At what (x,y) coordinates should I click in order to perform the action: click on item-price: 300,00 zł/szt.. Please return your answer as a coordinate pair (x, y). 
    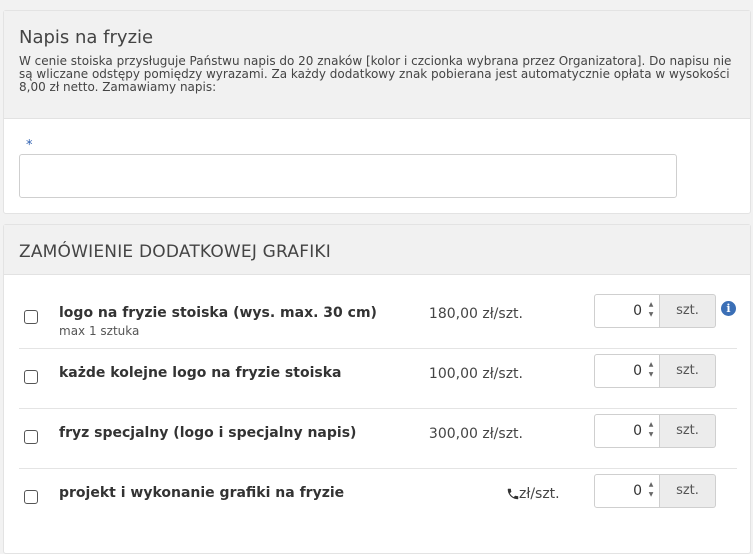
    Looking at the image, I should click on (476, 434).